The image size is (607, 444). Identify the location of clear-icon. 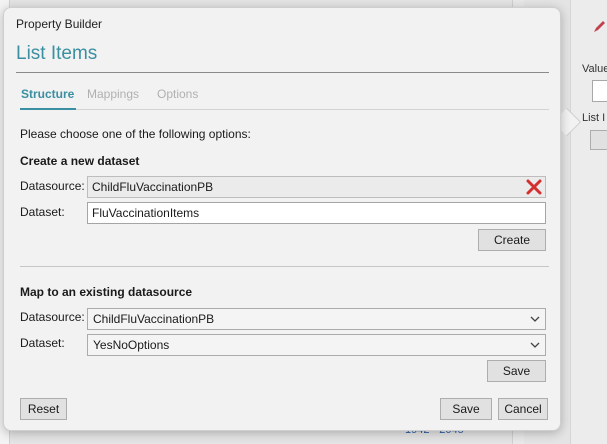
(534, 187).